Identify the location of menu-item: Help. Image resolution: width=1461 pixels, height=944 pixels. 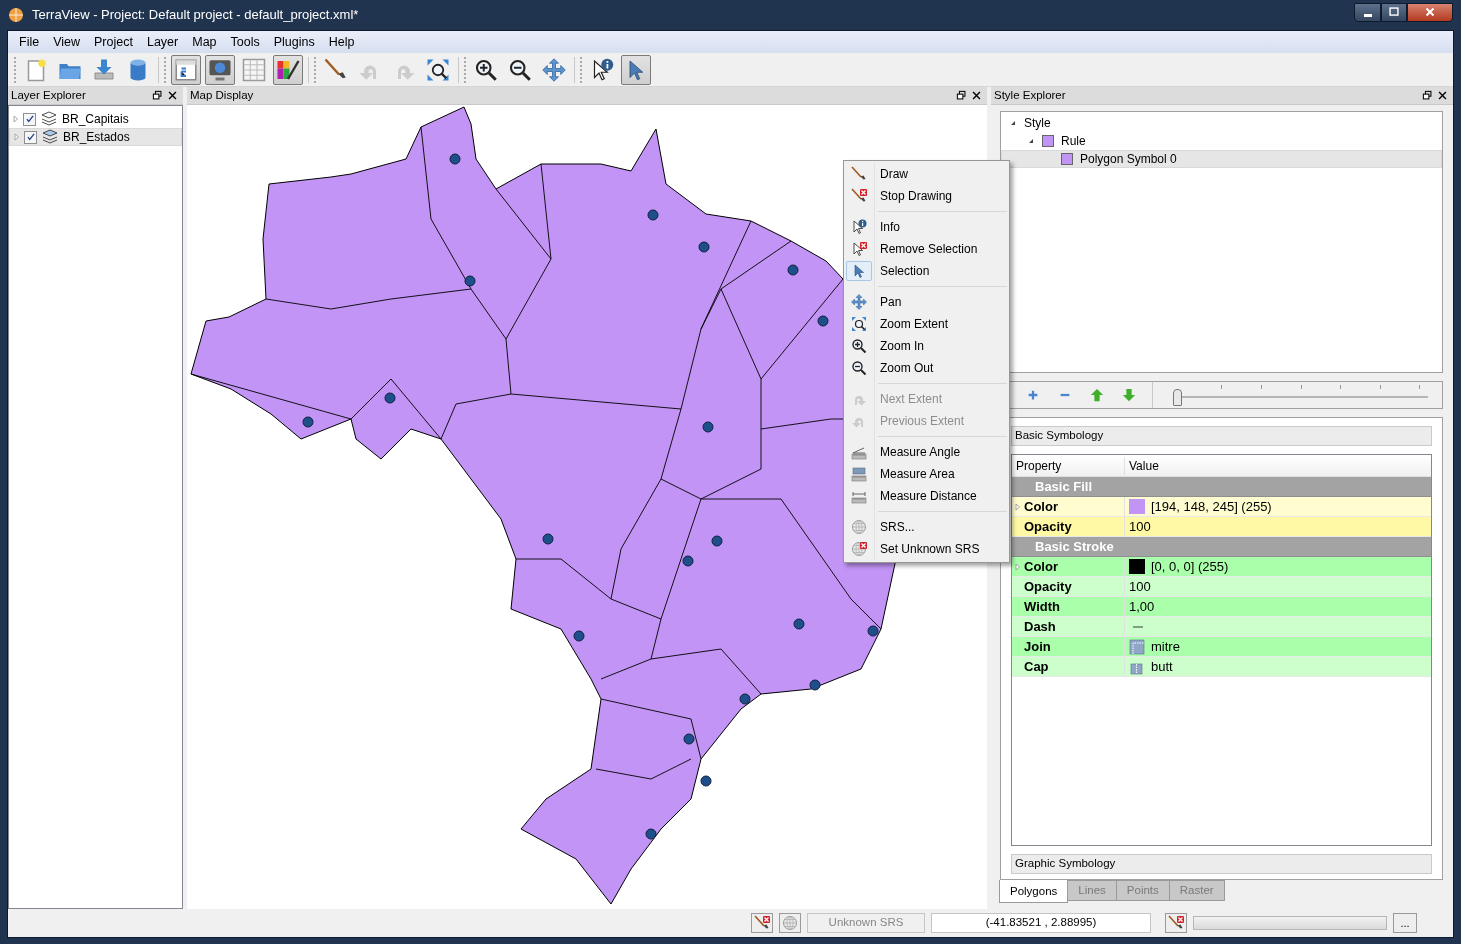
(341, 42).